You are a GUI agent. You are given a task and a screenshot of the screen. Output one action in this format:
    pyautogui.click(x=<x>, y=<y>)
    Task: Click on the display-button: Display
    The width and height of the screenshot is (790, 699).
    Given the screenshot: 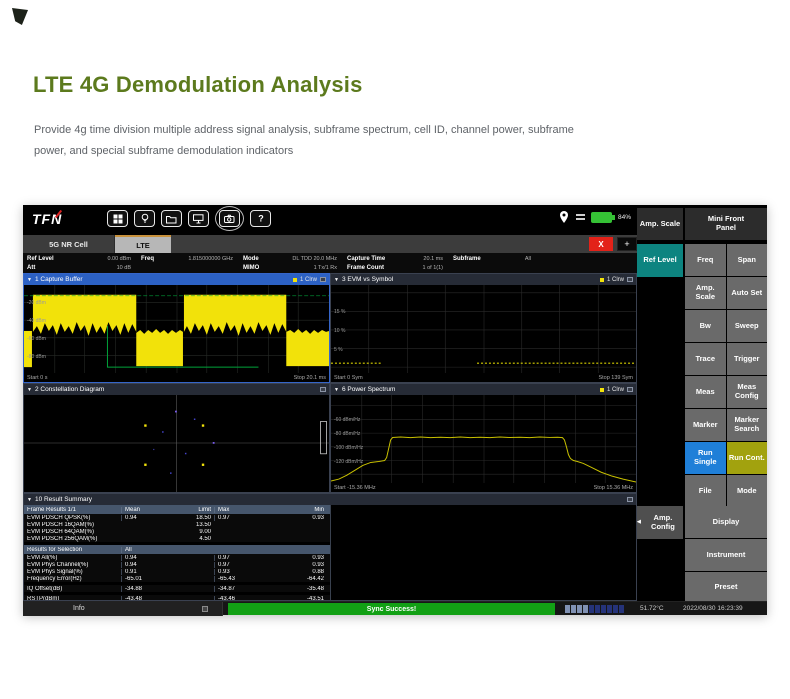 What is the action you would take?
    pyautogui.click(x=726, y=522)
    